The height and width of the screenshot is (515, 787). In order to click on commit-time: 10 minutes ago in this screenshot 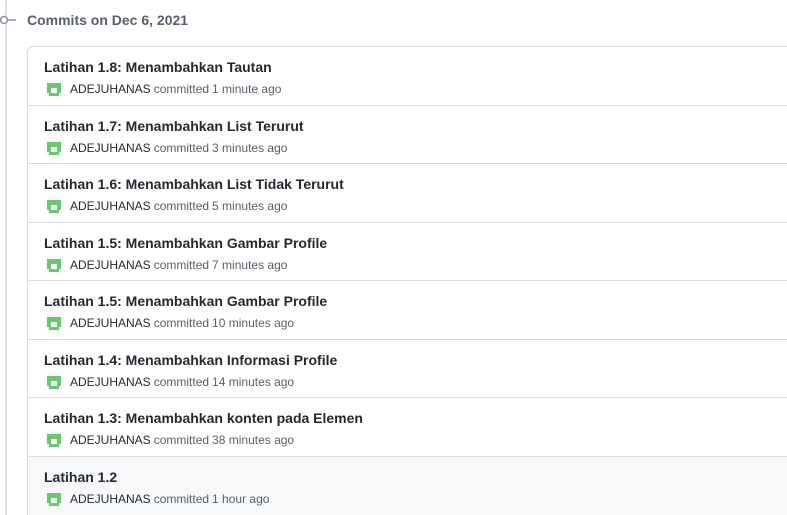, I will do `click(253, 323)`.